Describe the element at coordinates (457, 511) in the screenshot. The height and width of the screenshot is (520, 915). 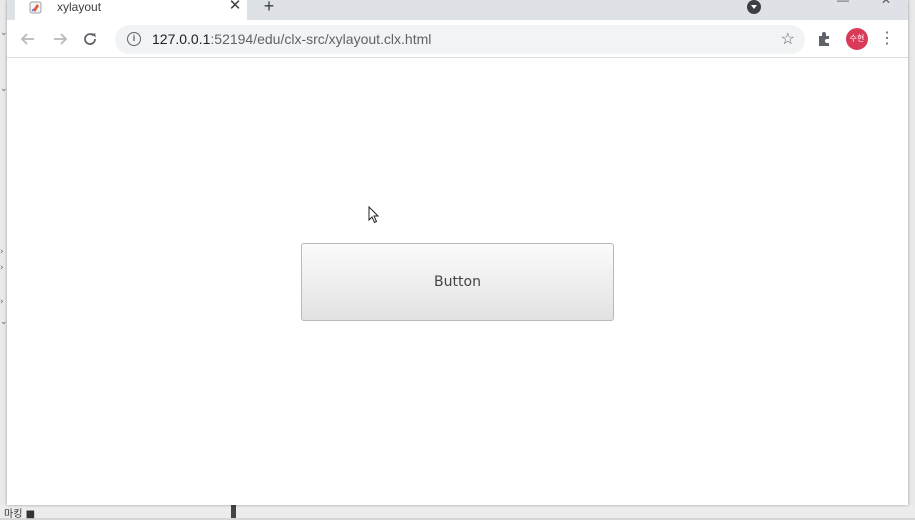
I see `background-ide-bottom-strip: 마킹 ■` at that location.